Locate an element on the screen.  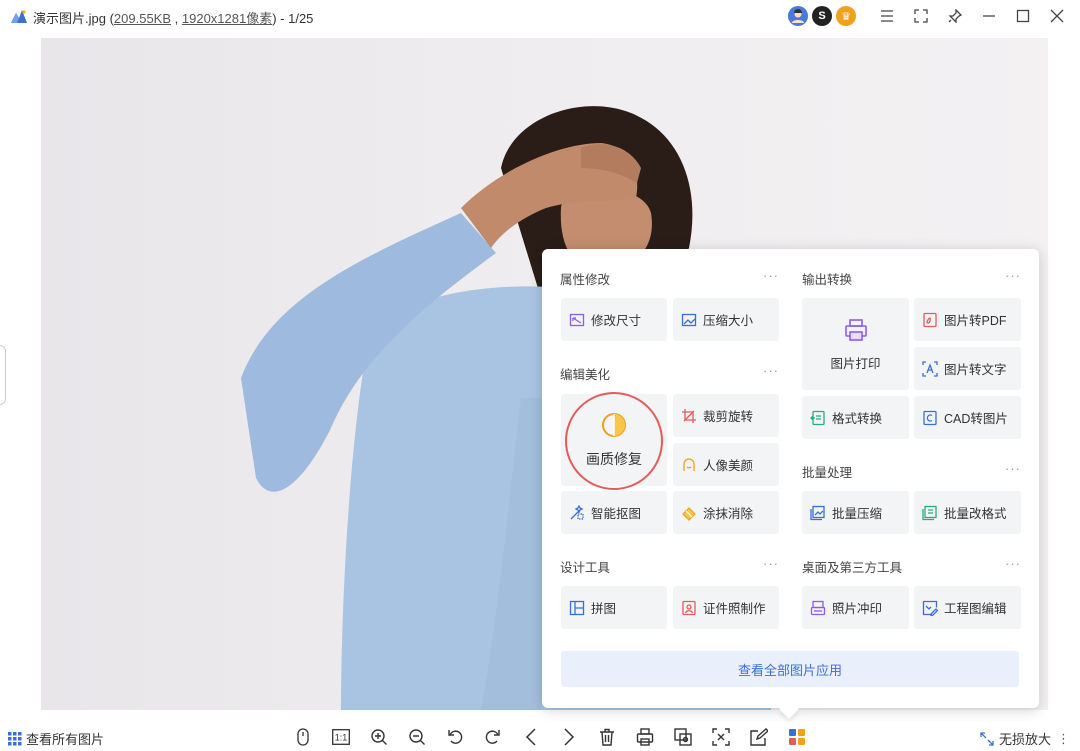
lossless-zoom-button: 无损放大 ⋮ is located at coordinates (1025, 738).